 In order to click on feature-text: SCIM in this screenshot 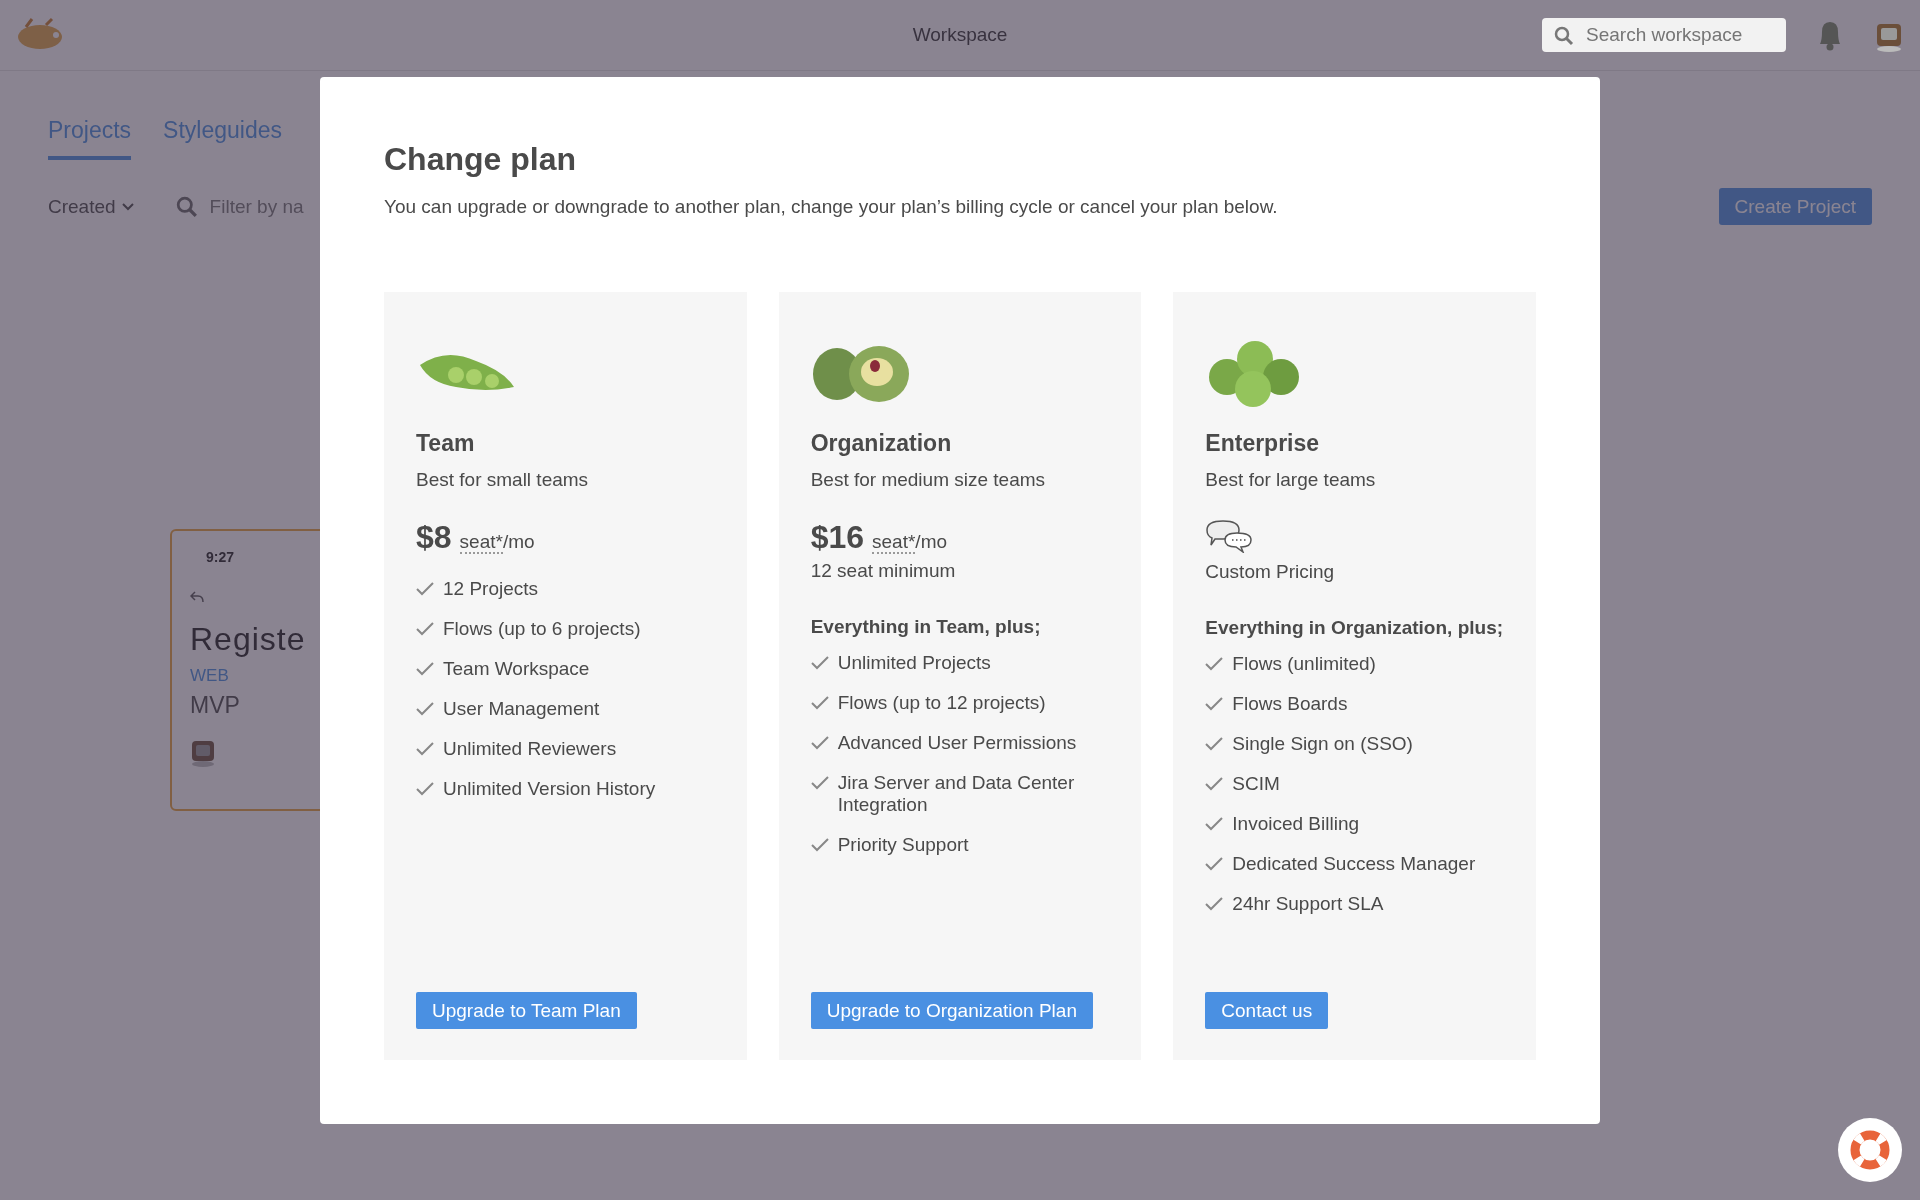, I will do `click(1256, 784)`.